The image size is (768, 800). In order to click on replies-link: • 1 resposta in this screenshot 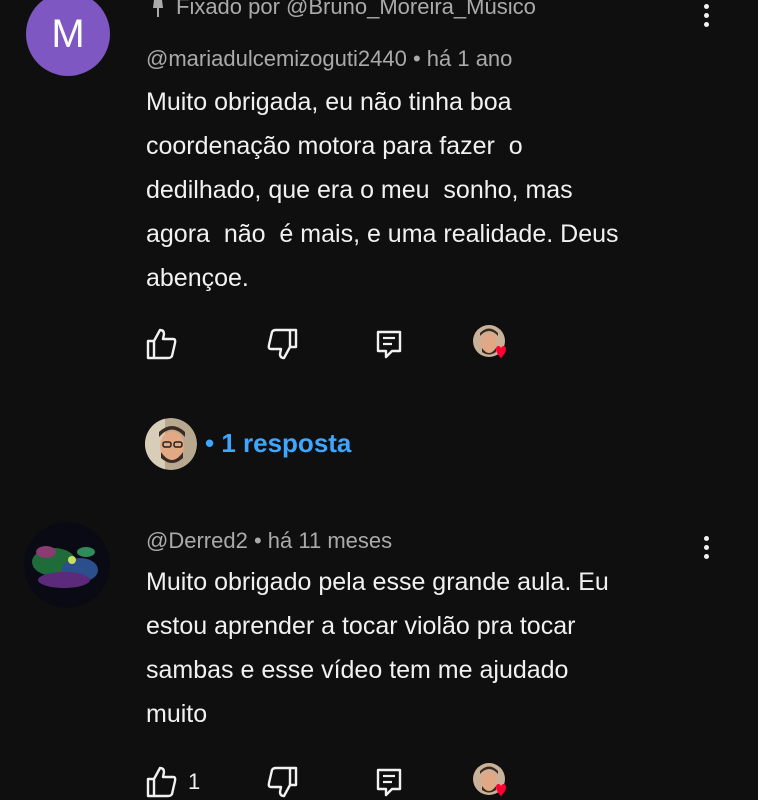, I will do `click(278, 443)`.